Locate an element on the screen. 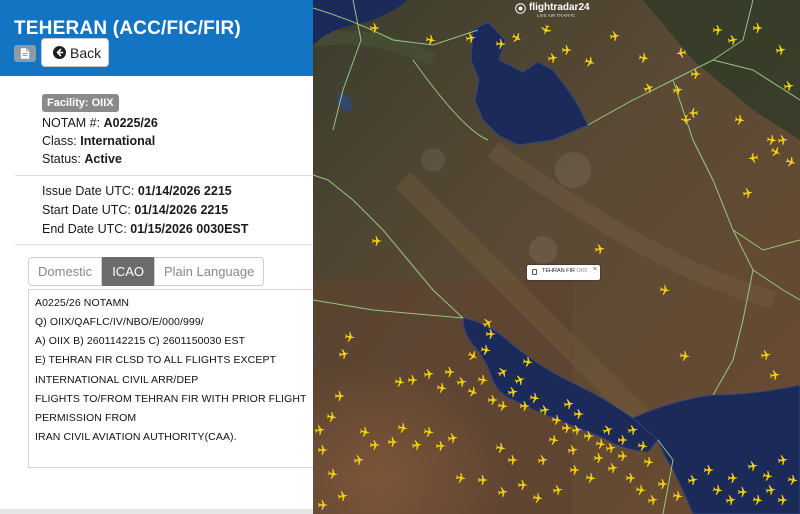 Image resolution: width=800 pixels, height=514 pixels. icao-line: IRAN CIVIL AVIATION AUTHORITY(CAA). is located at coordinates (136, 437).